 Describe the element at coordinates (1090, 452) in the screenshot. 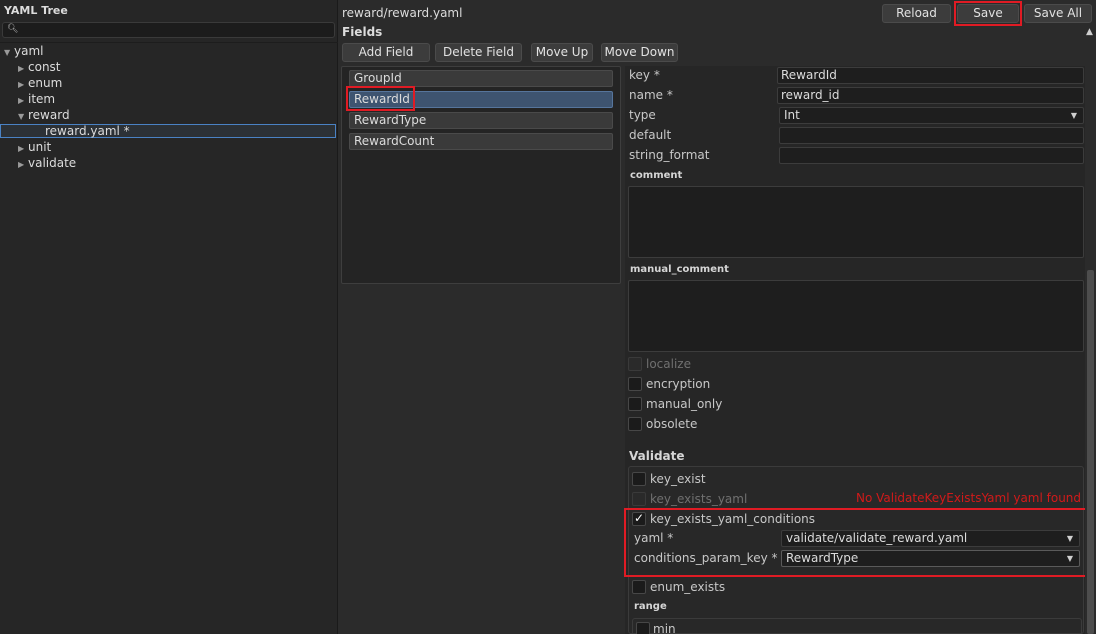

I see `scrollbar-thumb` at that location.